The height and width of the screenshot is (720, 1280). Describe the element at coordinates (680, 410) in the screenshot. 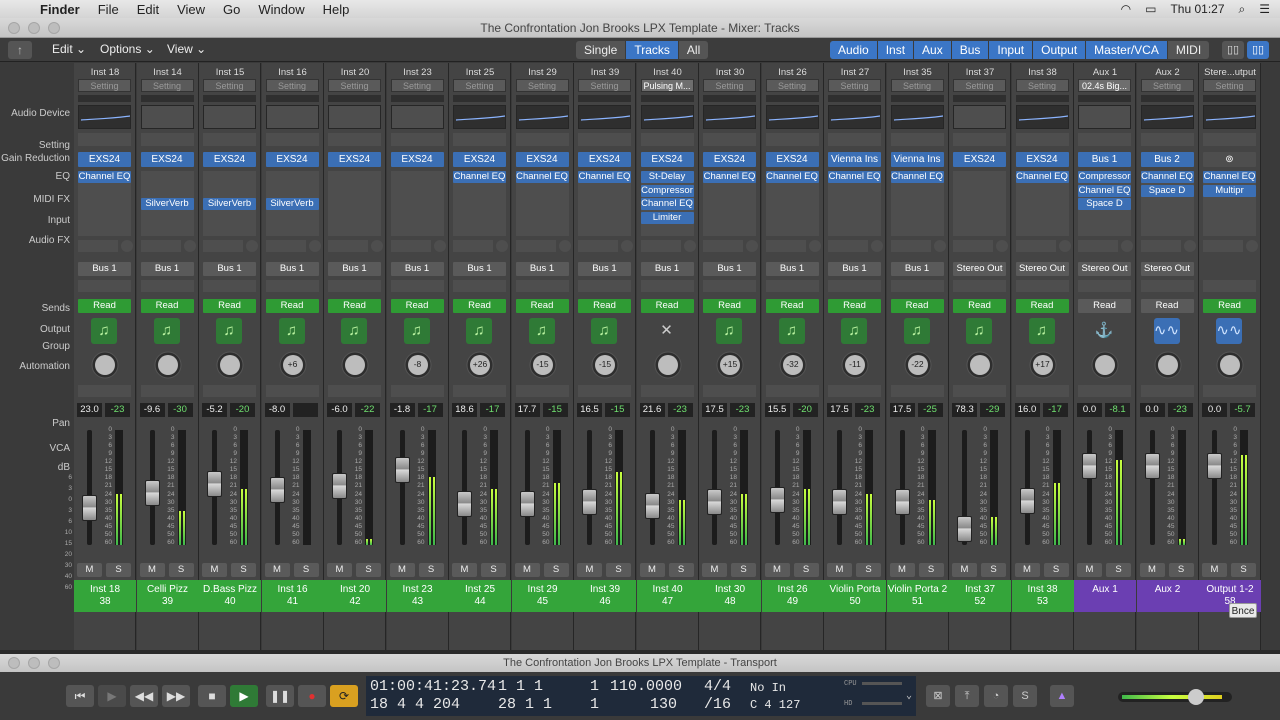

I see `peak-readout: -23` at that location.